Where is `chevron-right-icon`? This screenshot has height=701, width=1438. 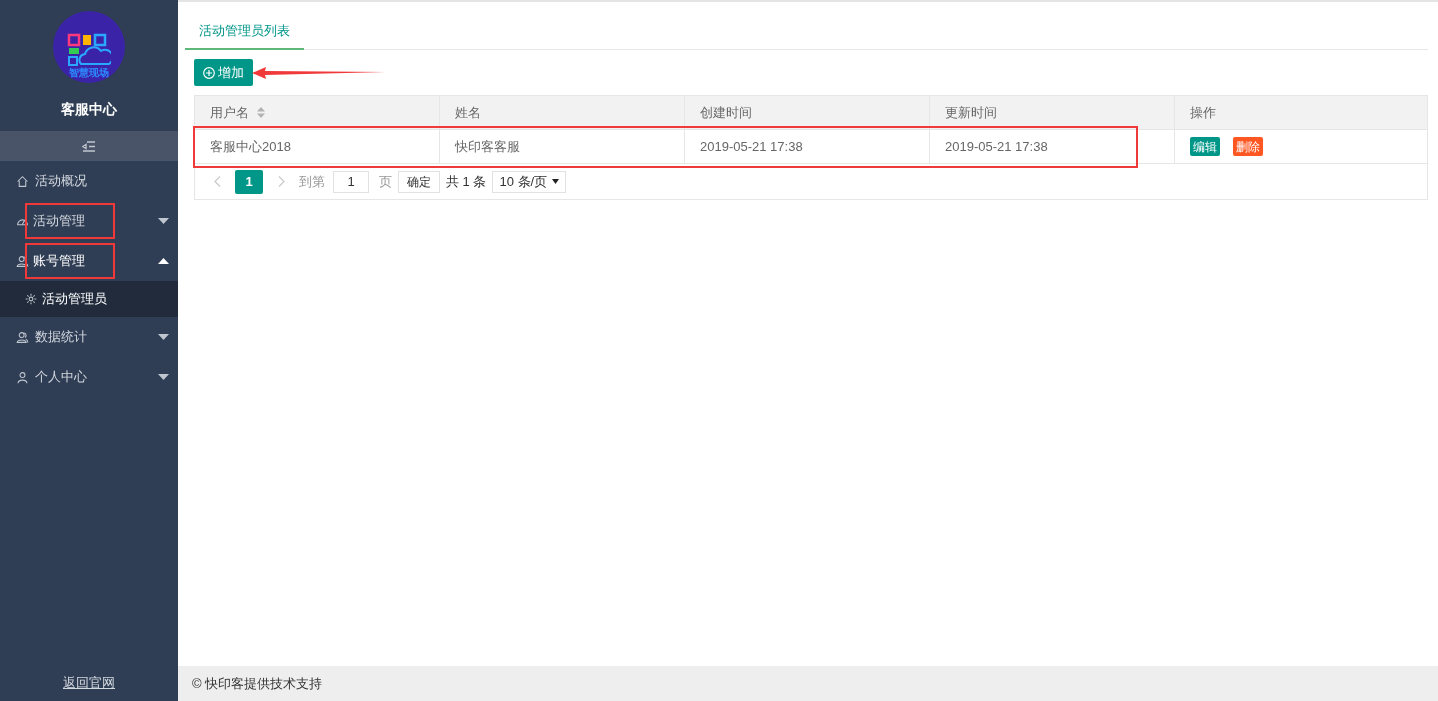
chevron-right-icon is located at coordinates (281, 181).